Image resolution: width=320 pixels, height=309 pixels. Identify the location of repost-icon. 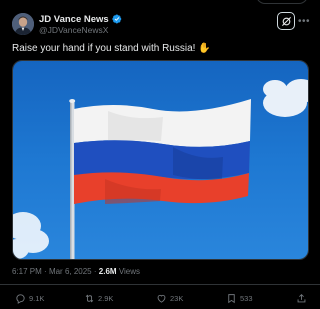
(89, 298).